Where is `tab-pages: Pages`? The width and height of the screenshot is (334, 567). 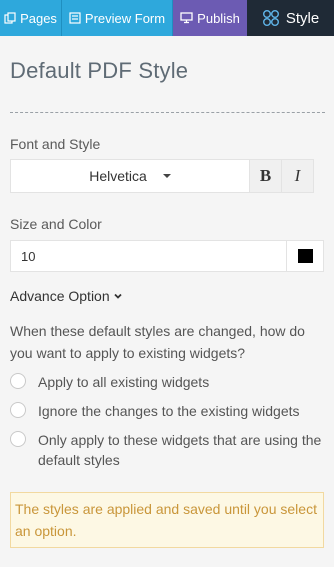 tab-pages: Pages is located at coordinates (31, 18).